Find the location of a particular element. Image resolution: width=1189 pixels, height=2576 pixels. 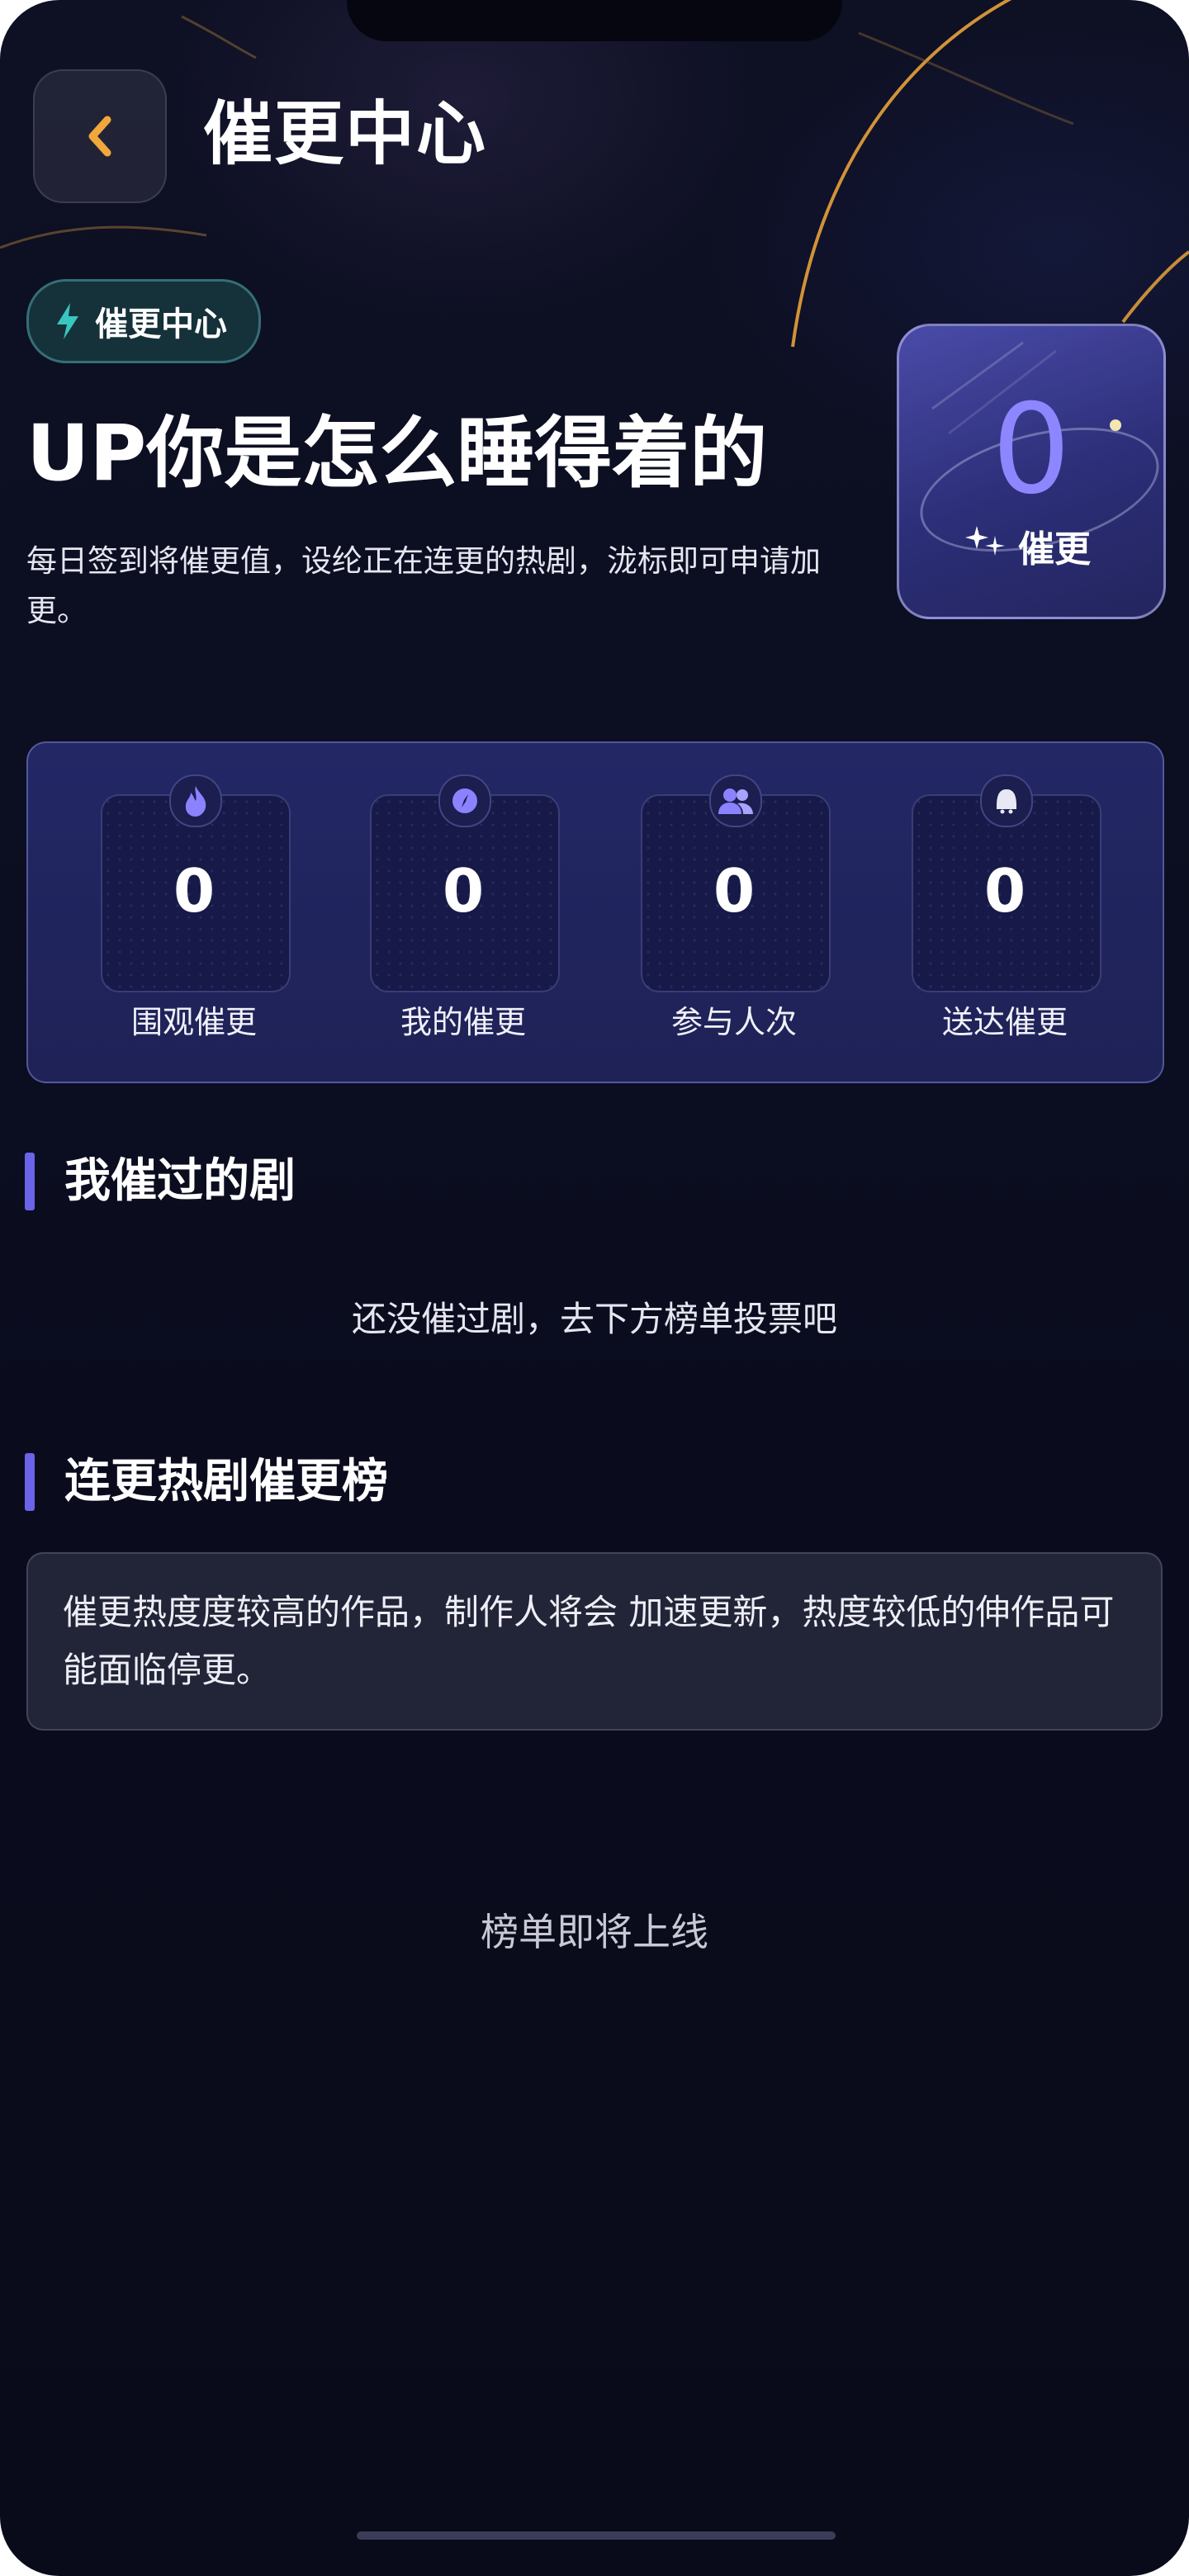

ranking-notice: 催更热度度较高的作品，制作人将会 加速更新，热度较低的伸作品可能面临停更。 is located at coordinates (594, 1641).